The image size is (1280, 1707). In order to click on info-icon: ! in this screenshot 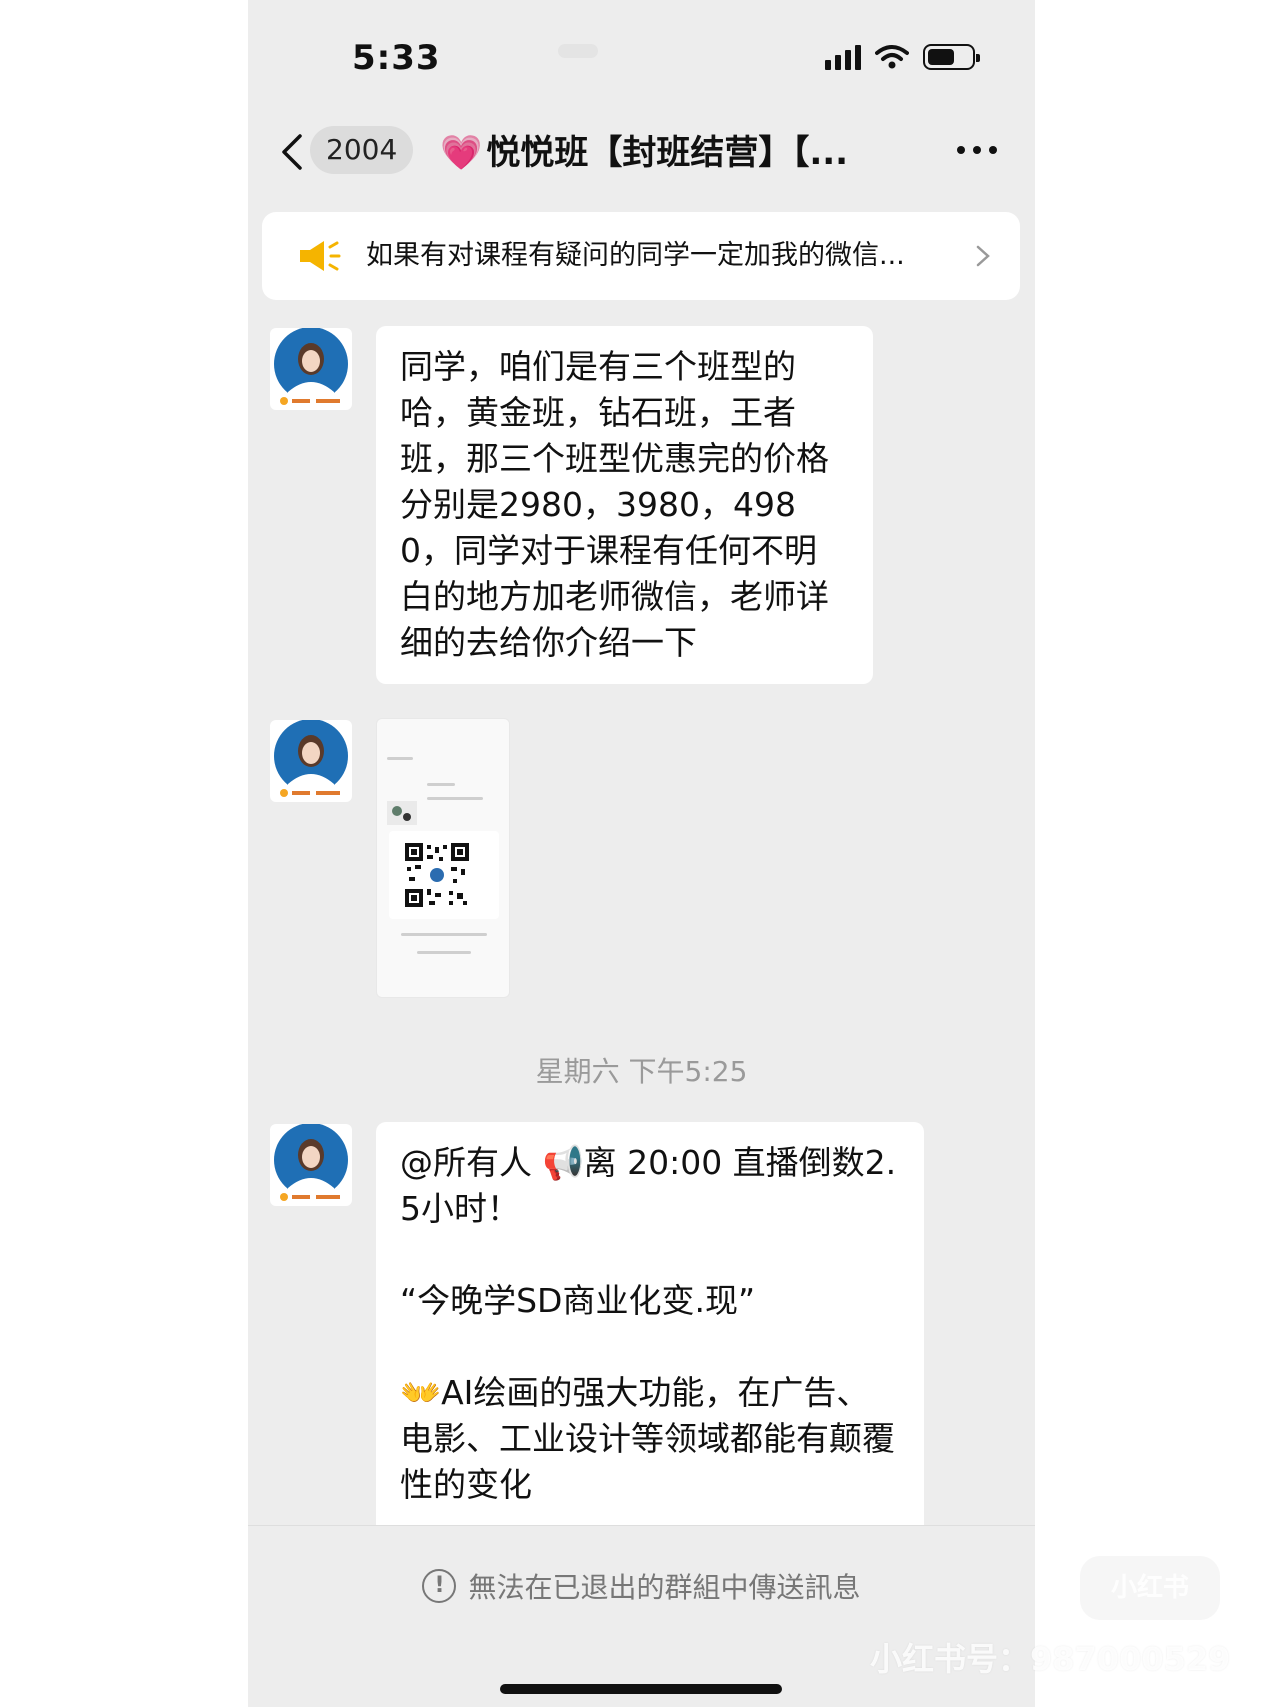, I will do `click(439, 1586)`.